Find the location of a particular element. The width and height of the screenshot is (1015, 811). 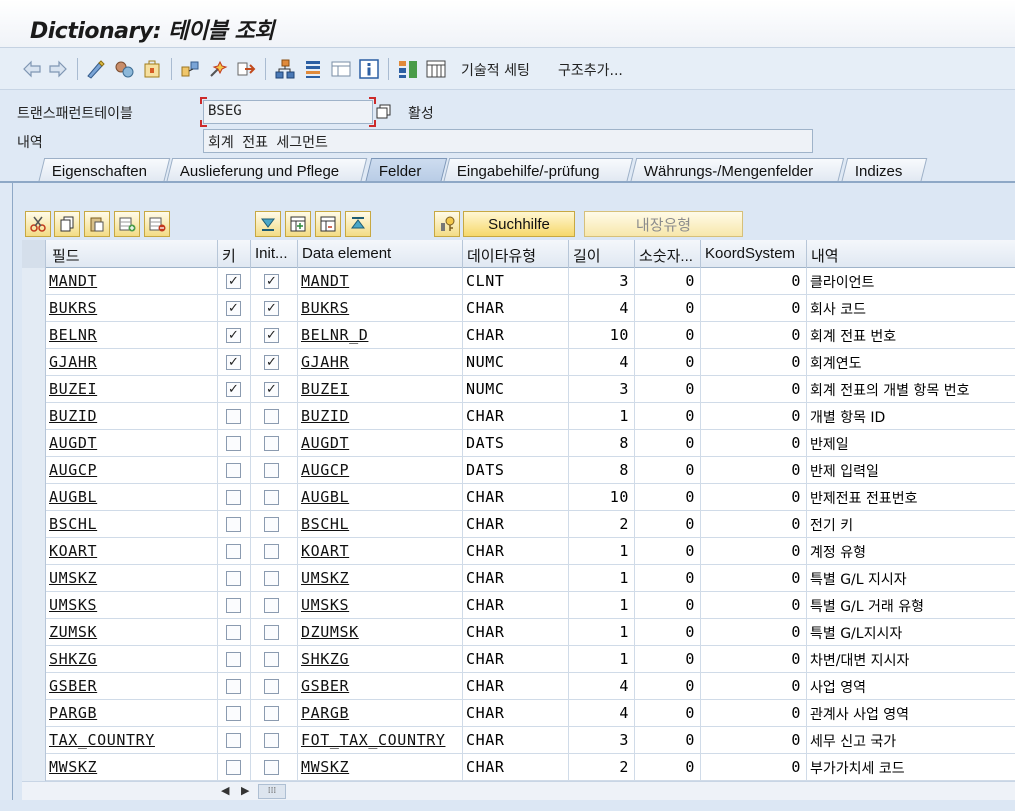

cell-data-element: BELNR_D is located at coordinates (334, 335).